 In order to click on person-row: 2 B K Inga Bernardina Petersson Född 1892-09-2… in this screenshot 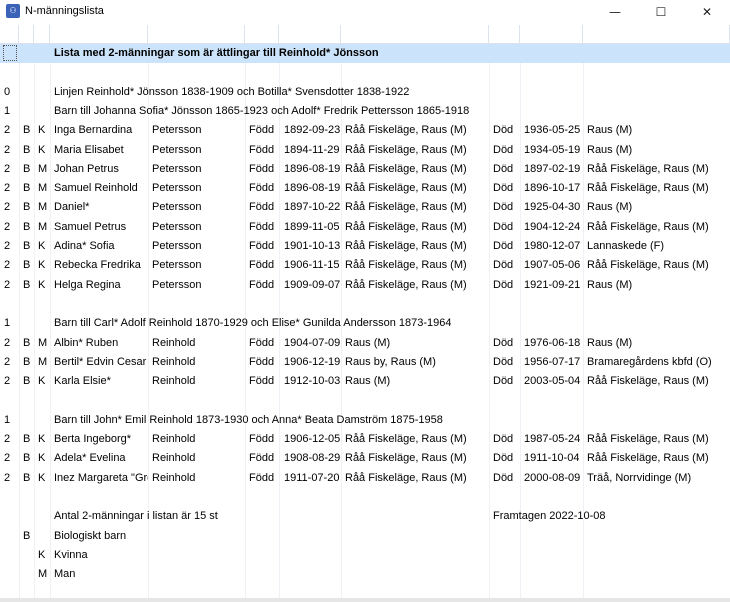, I will do `click(365, 130)`.